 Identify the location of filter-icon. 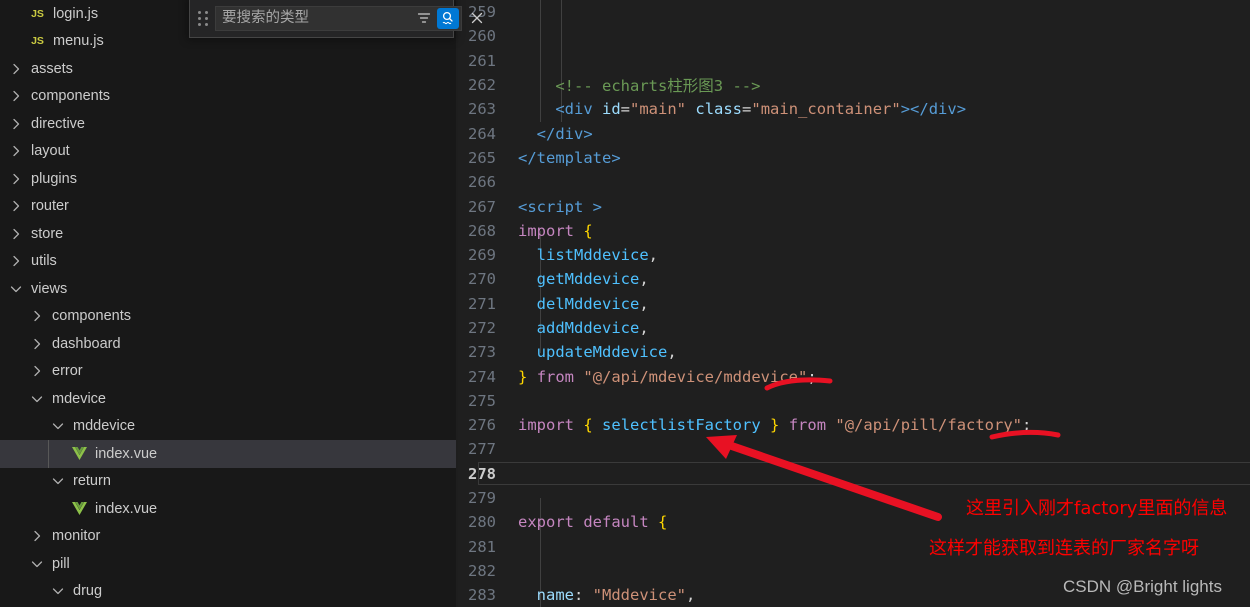
(424, 18).